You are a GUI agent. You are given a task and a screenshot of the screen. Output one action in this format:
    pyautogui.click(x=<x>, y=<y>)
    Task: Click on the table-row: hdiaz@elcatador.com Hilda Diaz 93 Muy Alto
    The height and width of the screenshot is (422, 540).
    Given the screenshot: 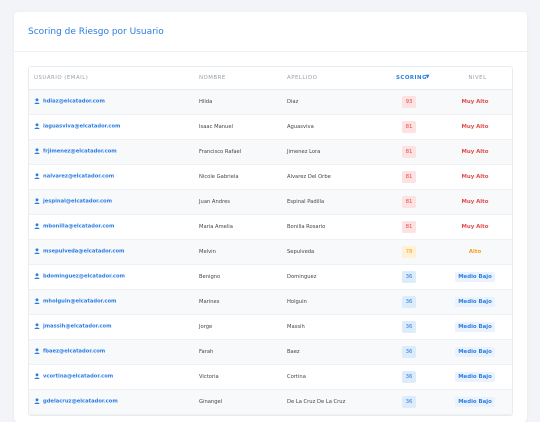 What is the action you would take?
    pyautogui.click(x=270, y=102)
    